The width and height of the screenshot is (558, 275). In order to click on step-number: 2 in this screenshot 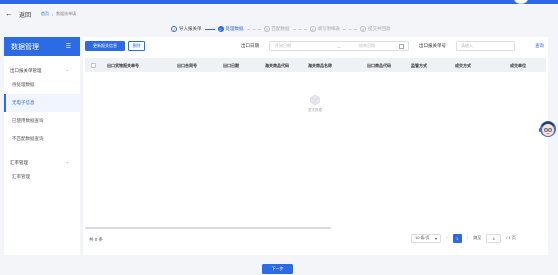, I will do `click(220, 29)`.